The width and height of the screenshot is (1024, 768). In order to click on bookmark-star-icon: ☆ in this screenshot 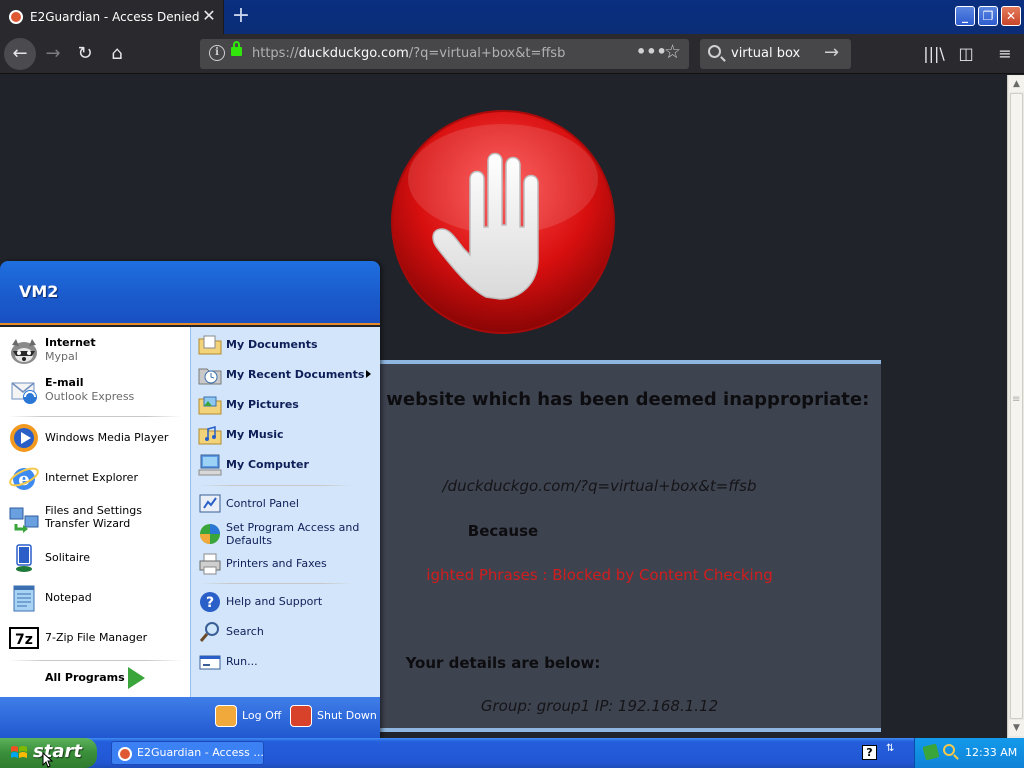, I will do `click(672, 52)`.